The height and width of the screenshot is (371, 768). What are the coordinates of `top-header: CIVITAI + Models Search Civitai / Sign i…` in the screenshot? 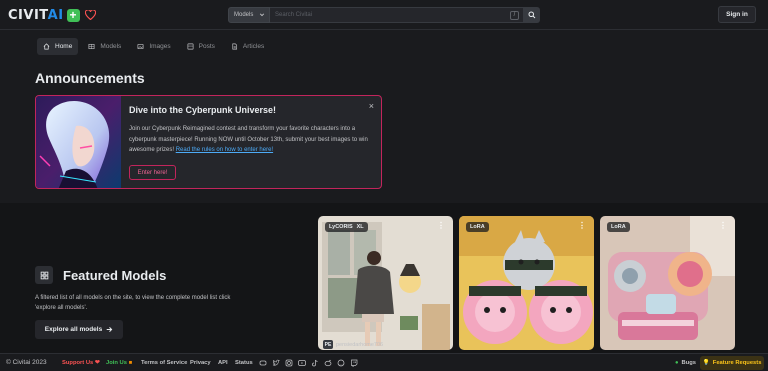 It's located at (384, 15).